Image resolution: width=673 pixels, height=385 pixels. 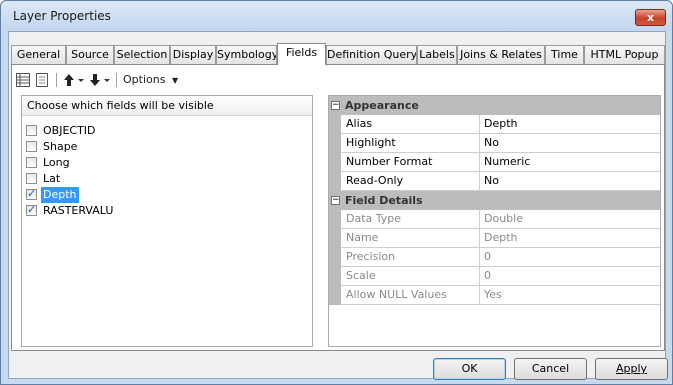 I want to click on property-name: Allow NULL Values, so click(x=410, y=295).